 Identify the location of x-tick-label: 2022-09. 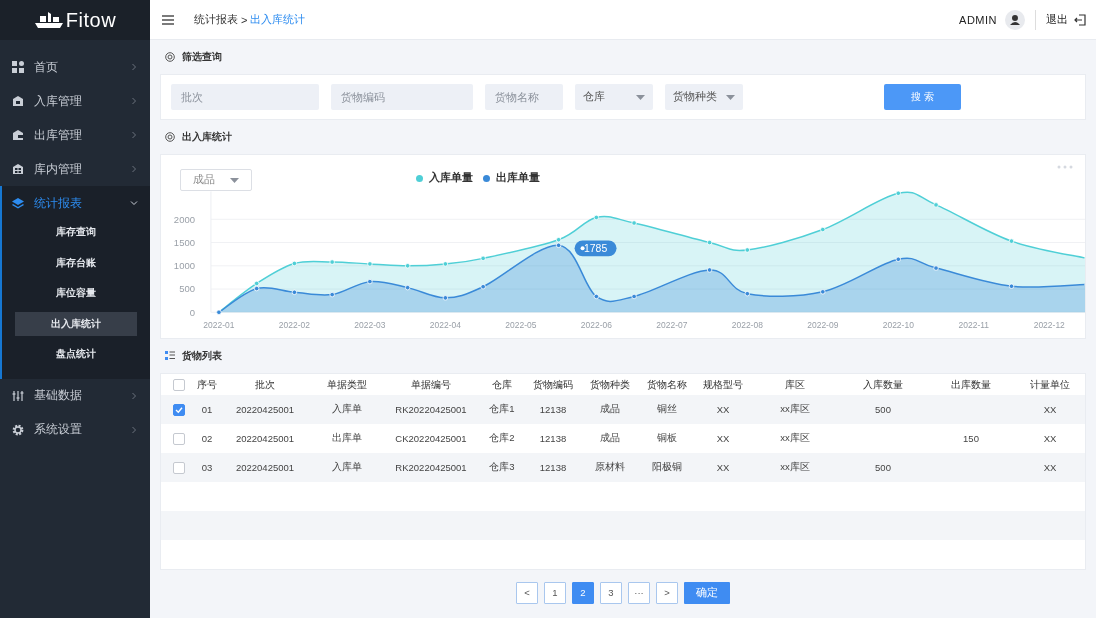
(823, 325).